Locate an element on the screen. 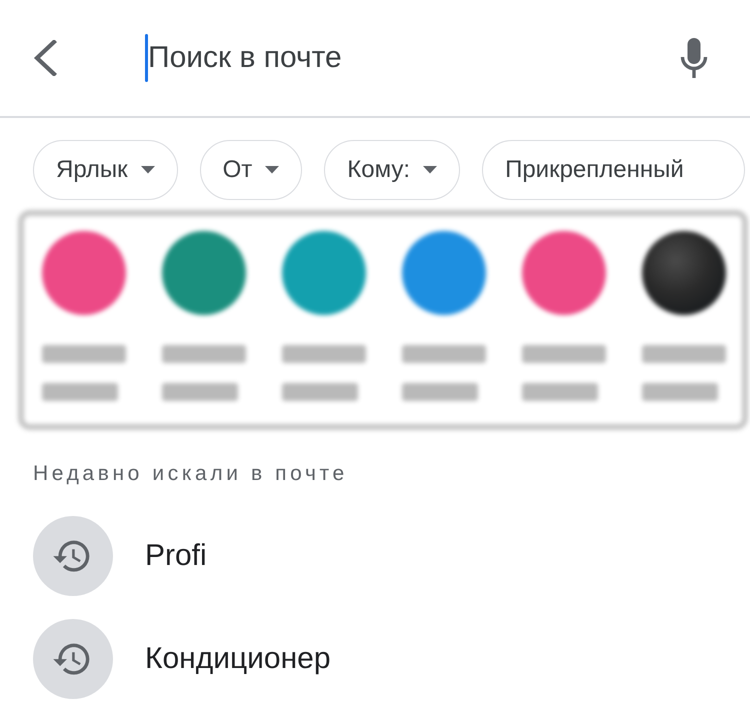 The width and height of the screenshot is (750, 724). recent-search-item: Кондиционер is located at coordinates (391, 659).